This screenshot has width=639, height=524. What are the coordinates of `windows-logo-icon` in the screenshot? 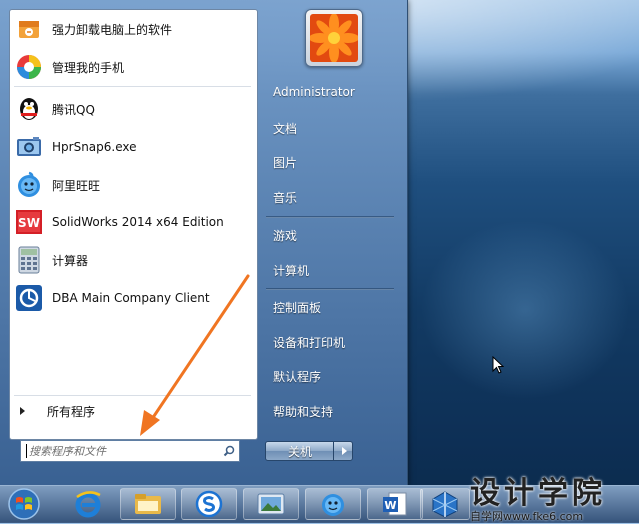 It's located at (24, 504).